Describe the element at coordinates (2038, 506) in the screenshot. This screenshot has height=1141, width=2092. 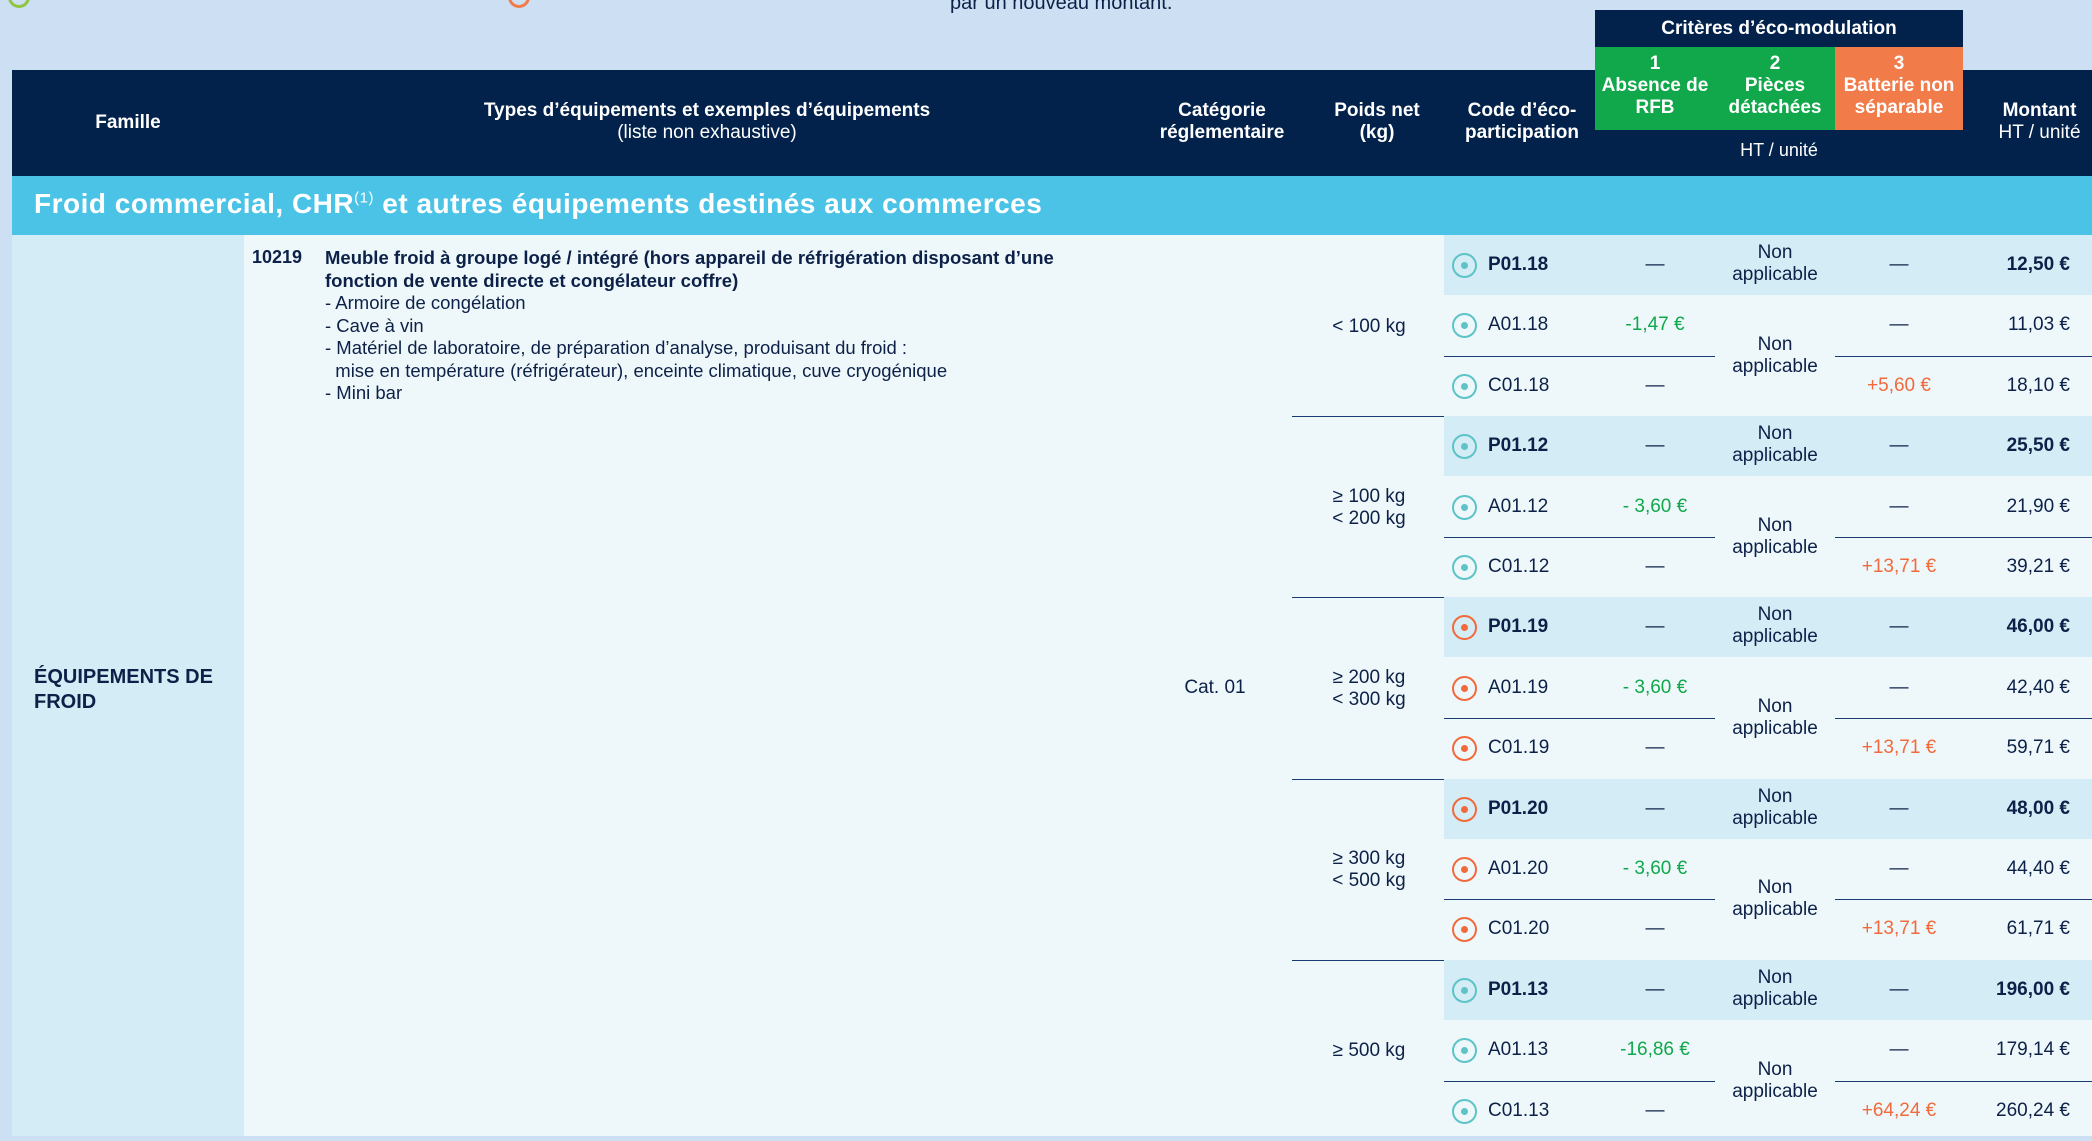
I see `amount: 21,90 €` at that location.